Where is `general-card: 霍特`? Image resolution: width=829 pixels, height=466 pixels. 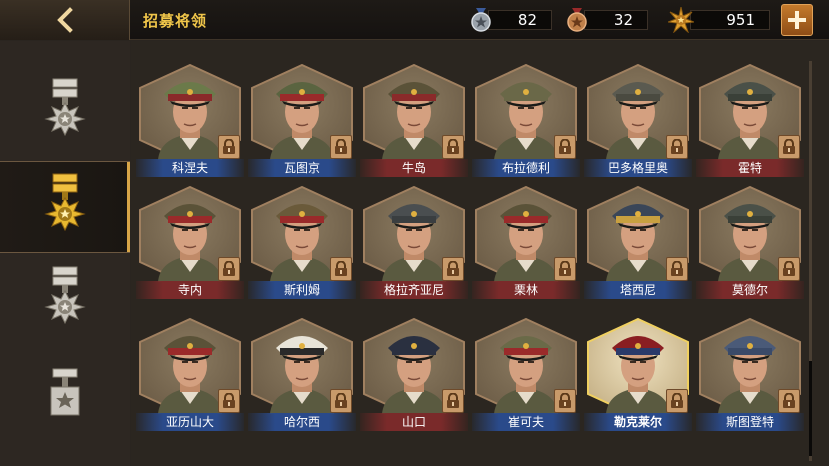
general-card: 霍特 is located at coordinates (750, 125).